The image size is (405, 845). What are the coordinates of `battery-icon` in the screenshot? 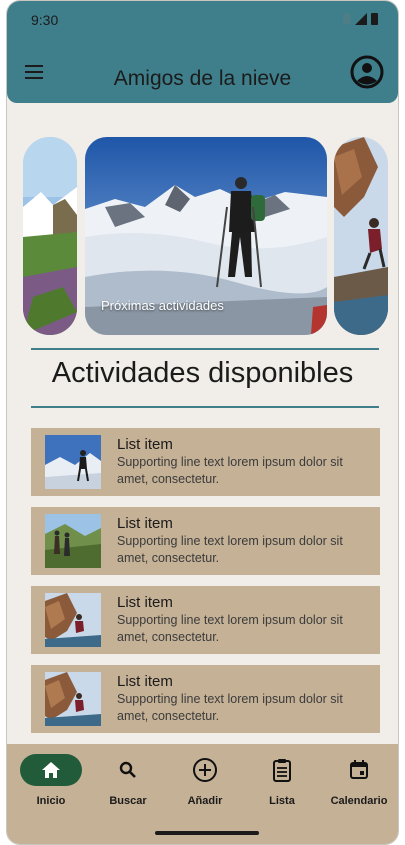 It's located at (374, 19).